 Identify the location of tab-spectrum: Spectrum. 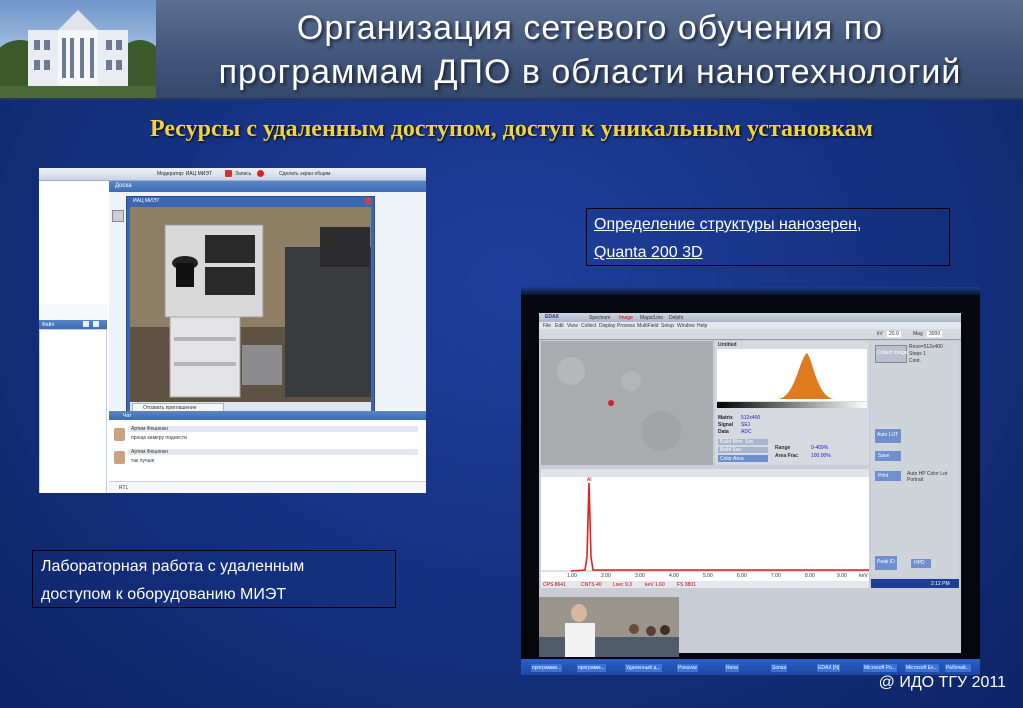
(599, 318).